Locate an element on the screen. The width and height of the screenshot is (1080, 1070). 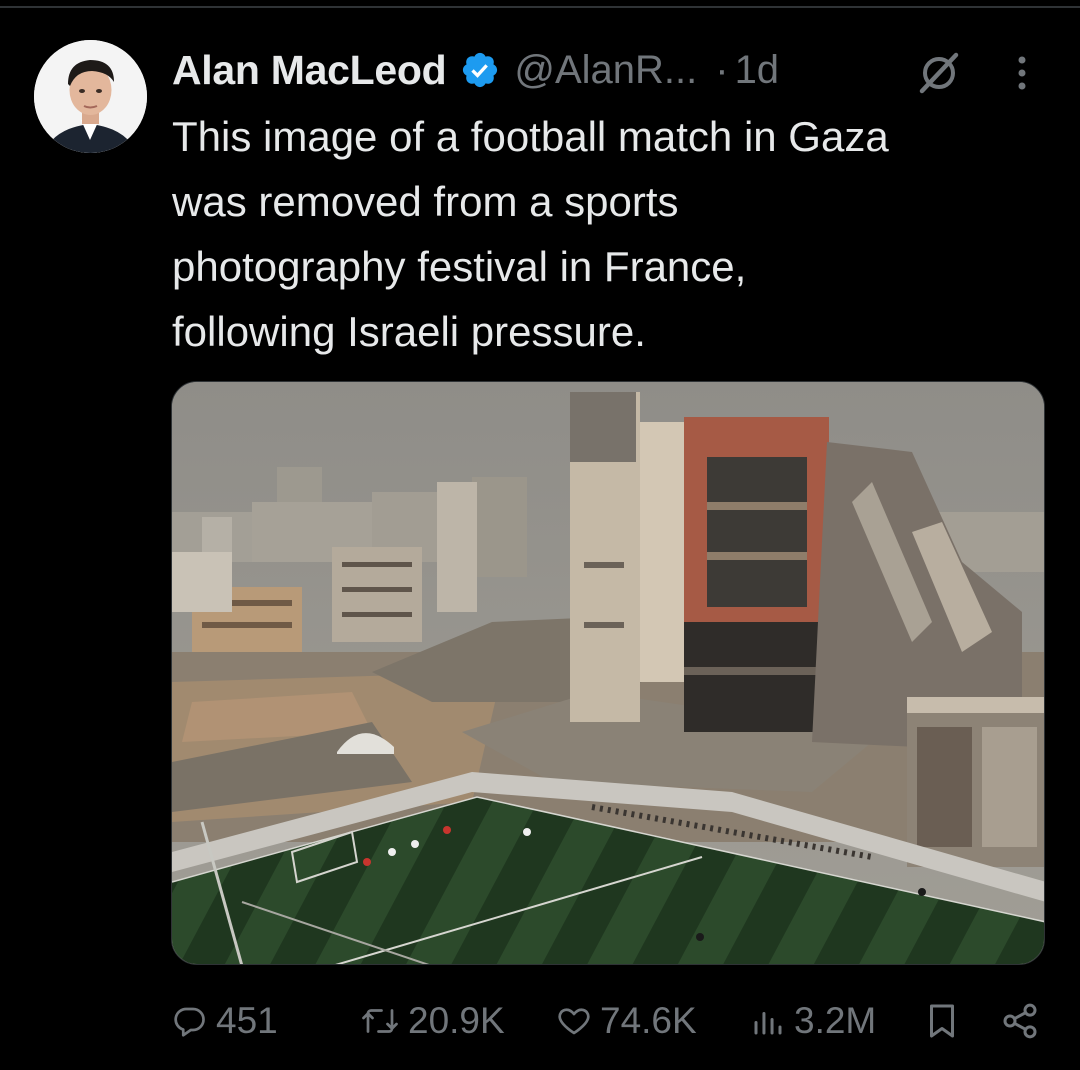
bookmark-icon is located at coordinates (942, 1021).